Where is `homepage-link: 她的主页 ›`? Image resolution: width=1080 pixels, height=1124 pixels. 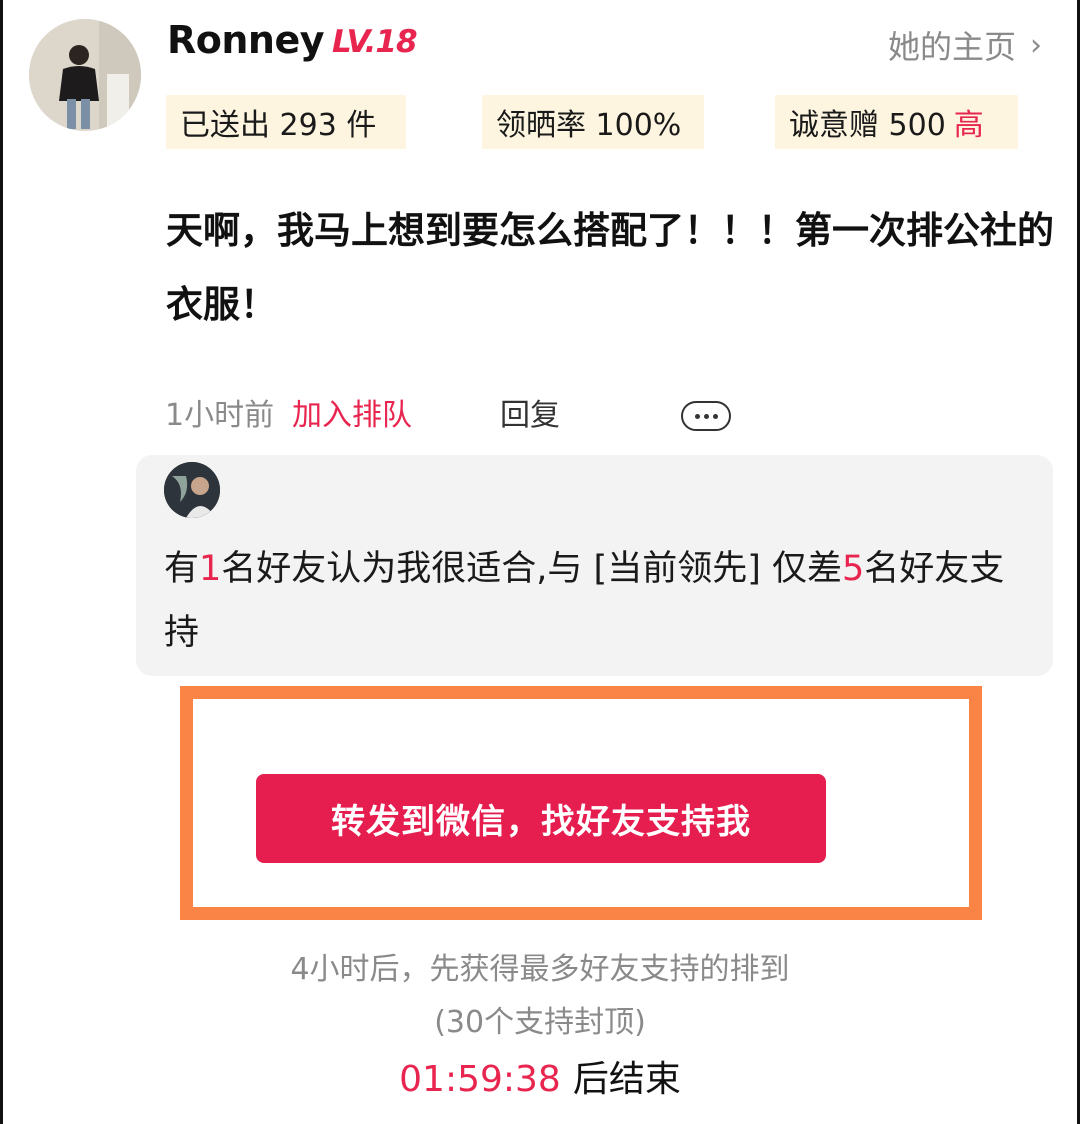
homepage-link: 她的主页 › is located at coordinates (965, 45).